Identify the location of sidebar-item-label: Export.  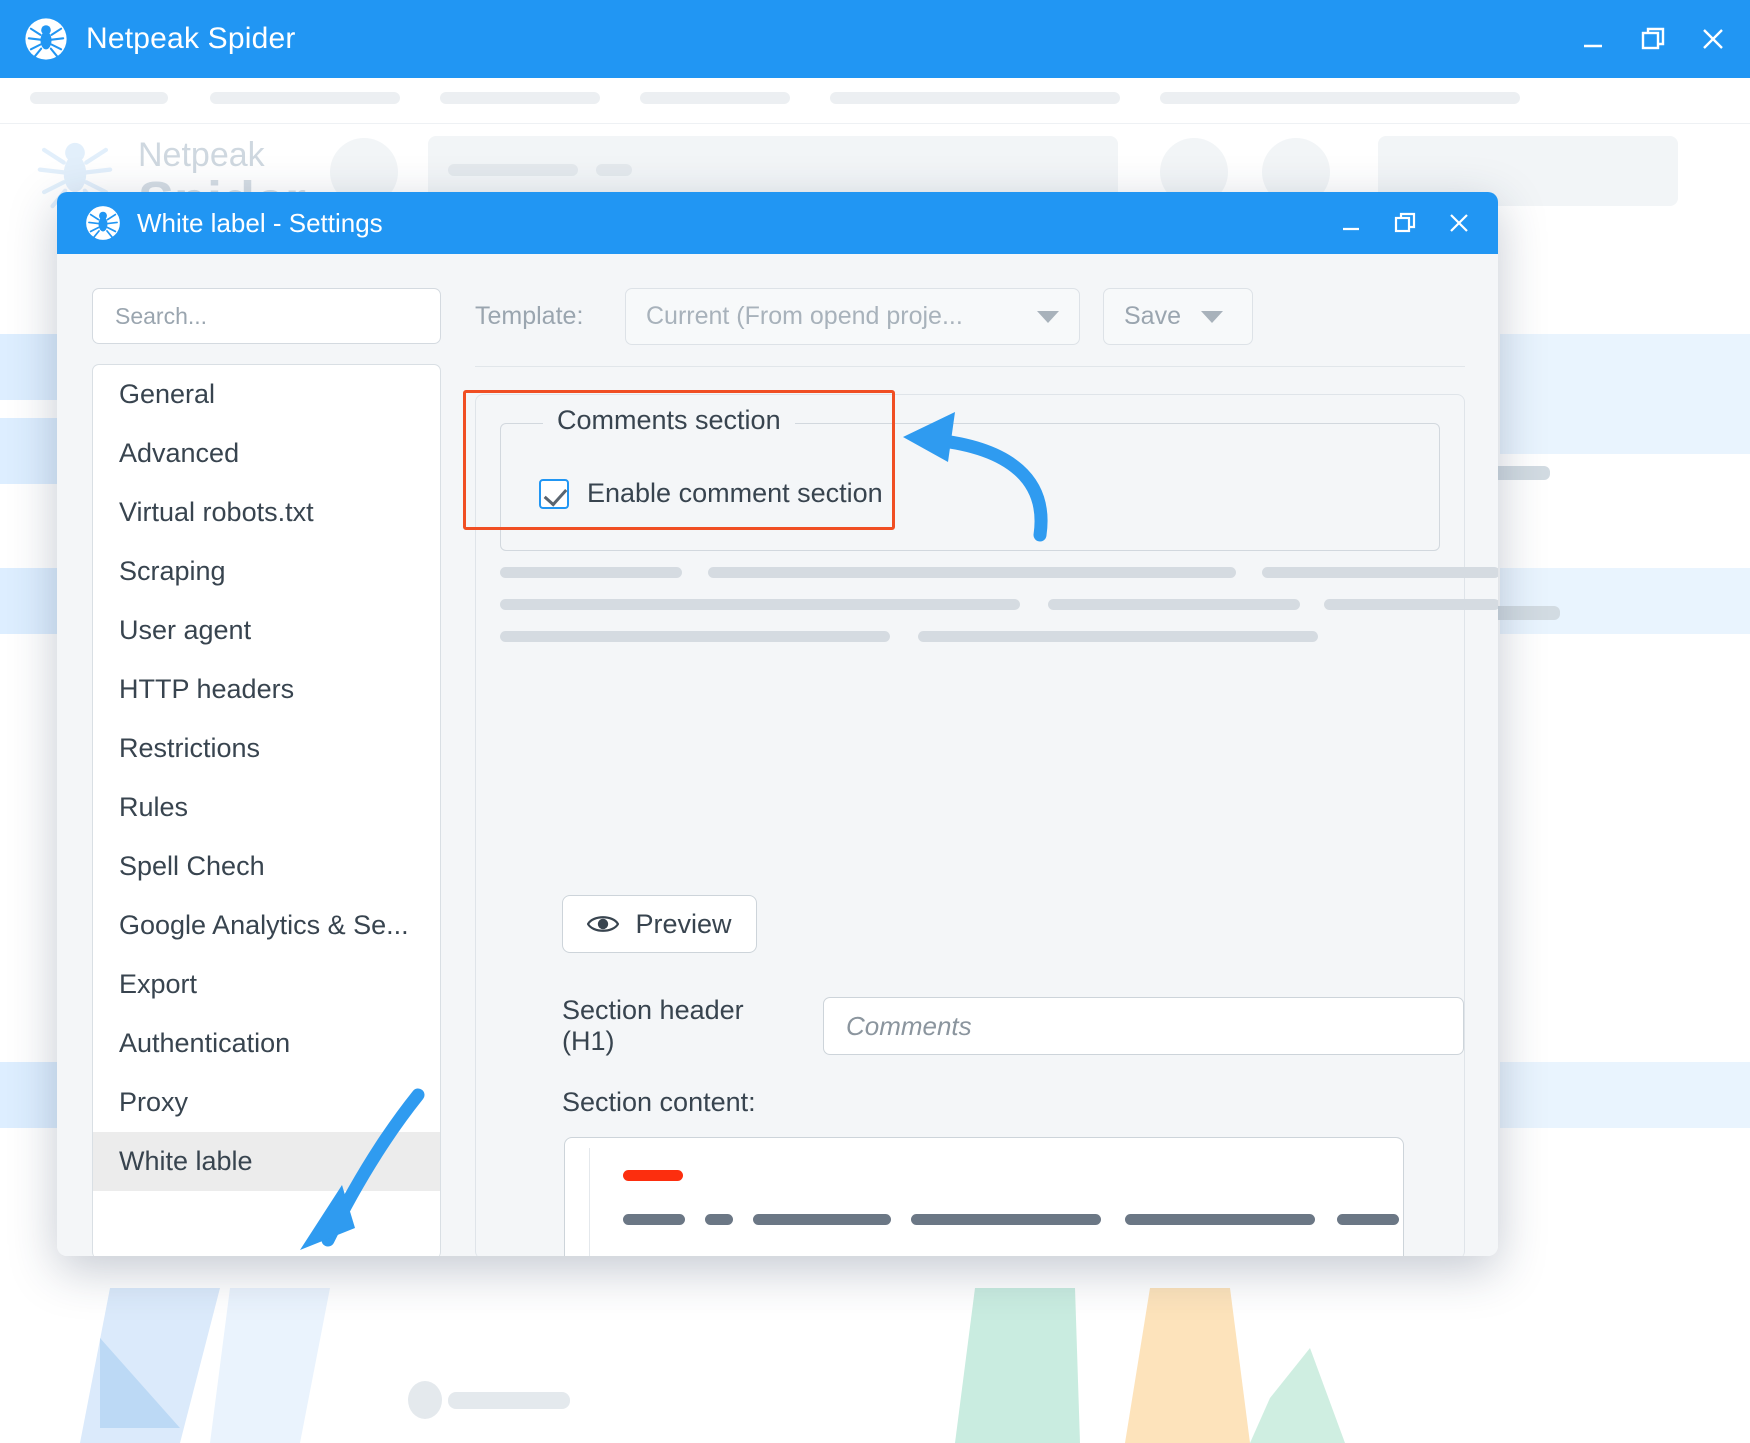
(158, 984).